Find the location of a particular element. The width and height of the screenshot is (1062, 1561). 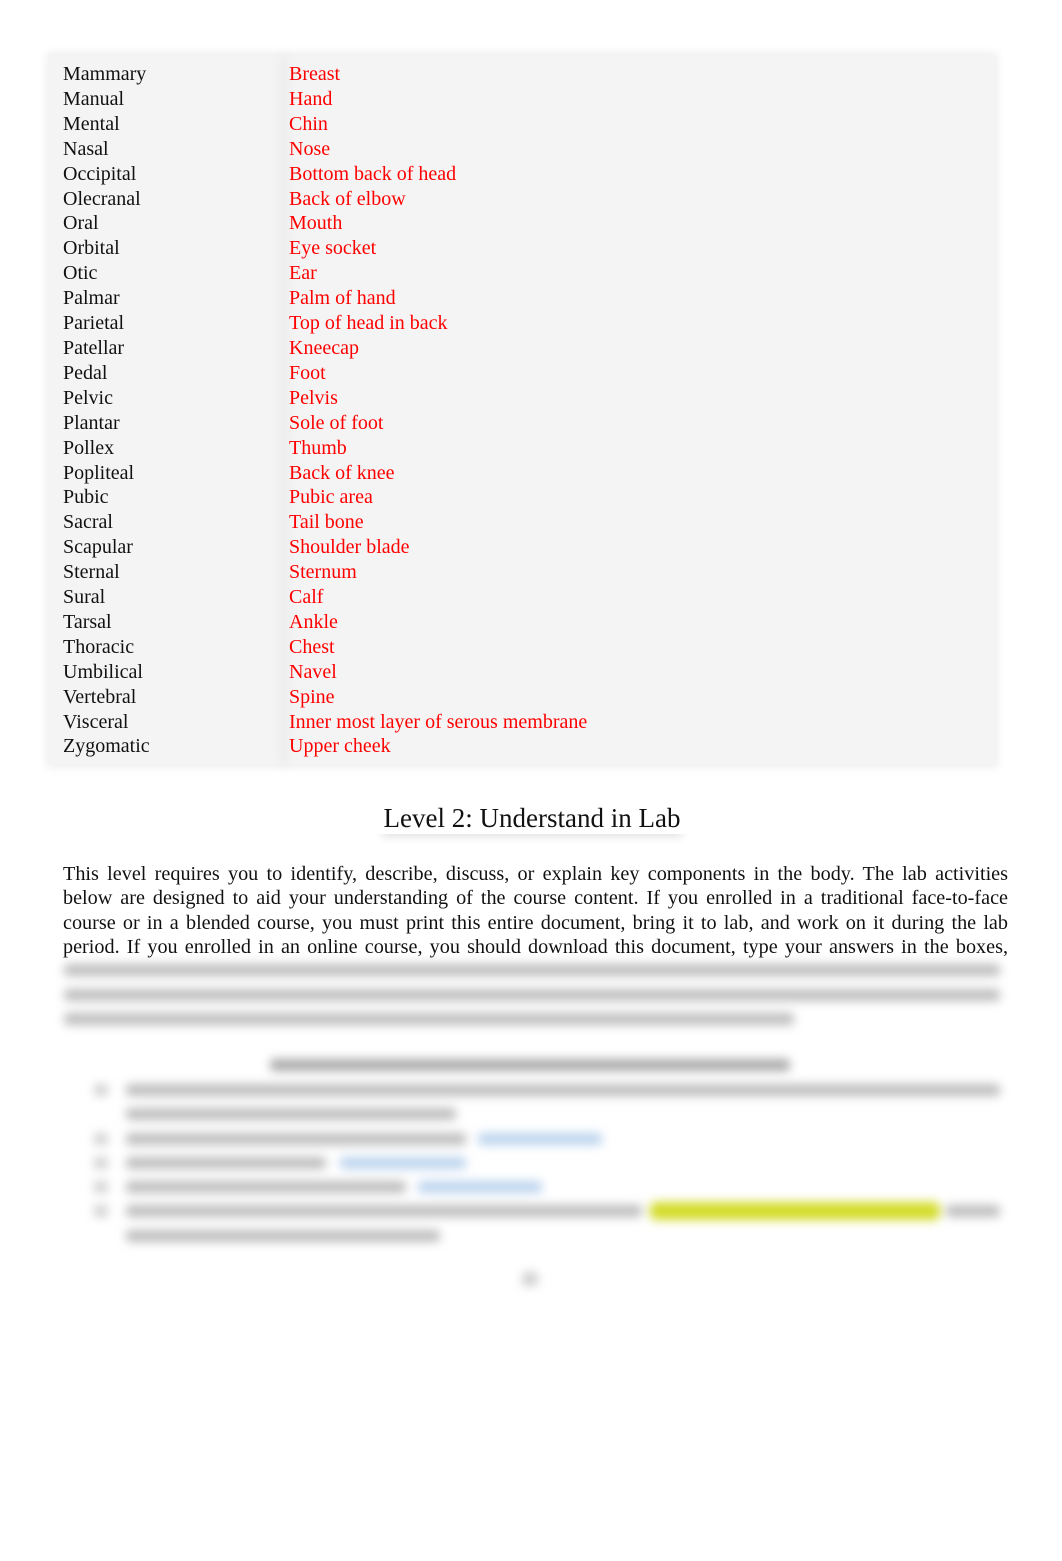

blurred-highlight is located at coordinates (795, 1211).